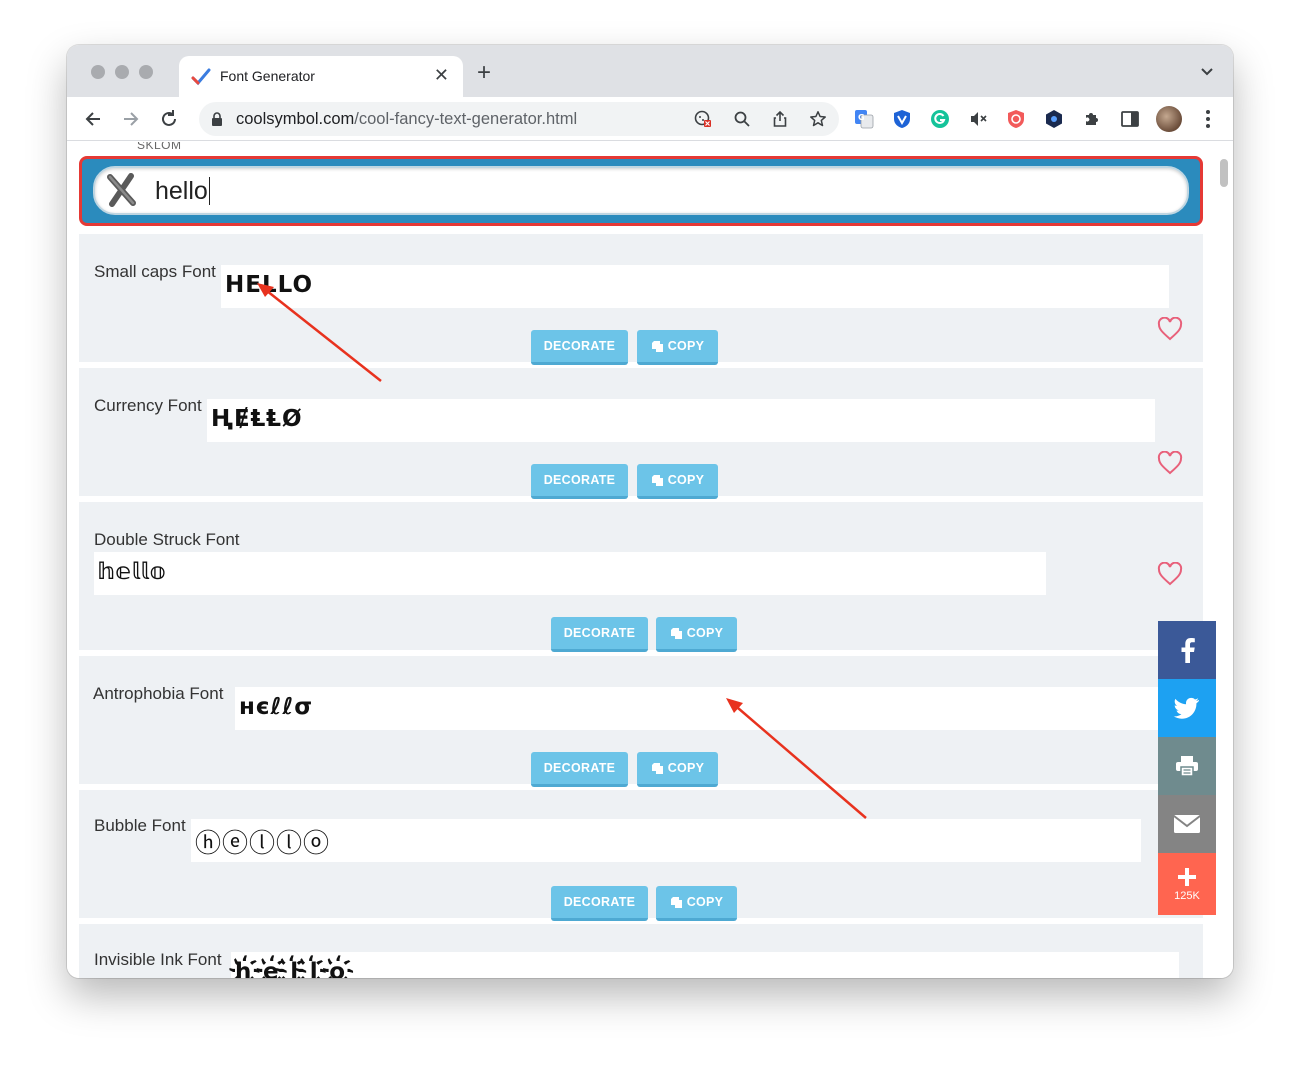  What do you see at coordinates (441, 75) in the screenshot?
I see `tab-close-icon: ✕` at bounding box center [441, 75].